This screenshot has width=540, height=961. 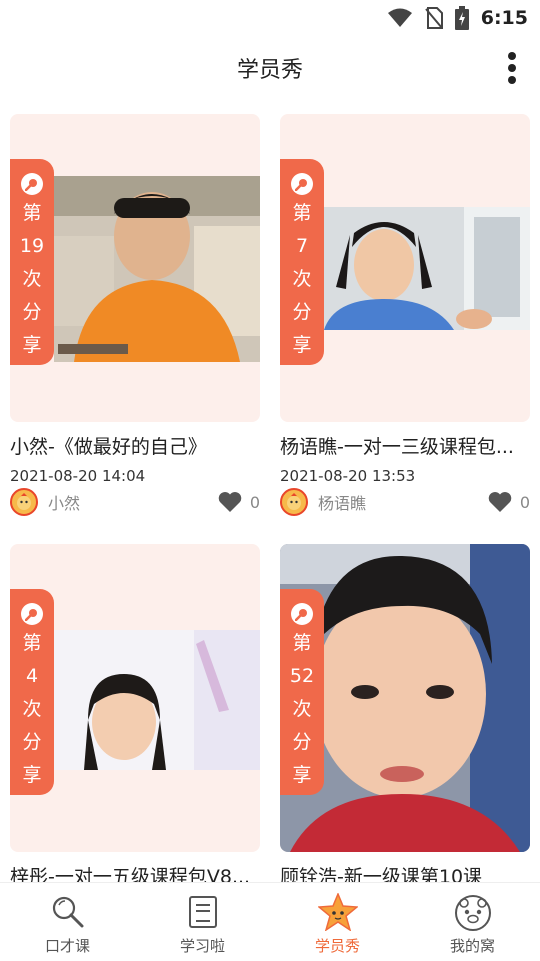 What do you see at coordinates (337, 912) in the screenshot?
I see `star-icon` at bounding box center [337, 912].